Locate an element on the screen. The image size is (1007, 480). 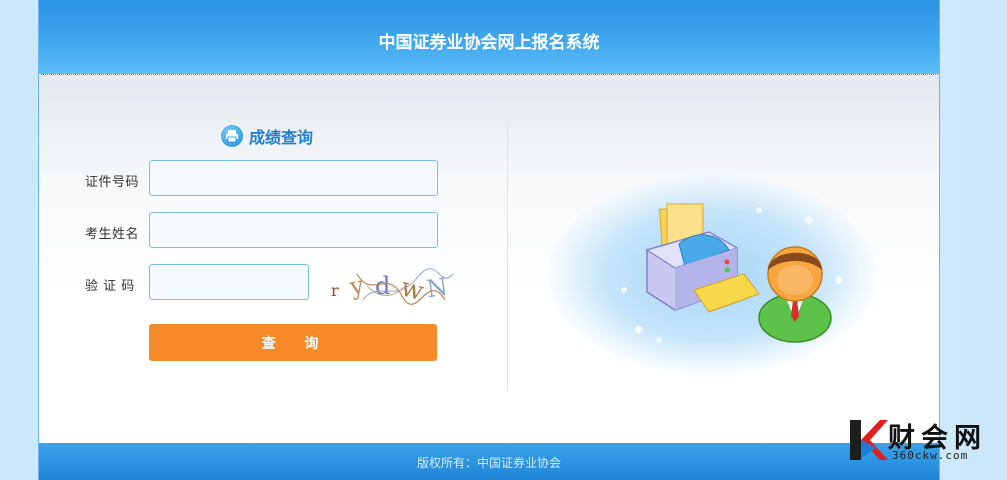
candidate-name-label: 考生姓名 is located at coordinates (112, 234).